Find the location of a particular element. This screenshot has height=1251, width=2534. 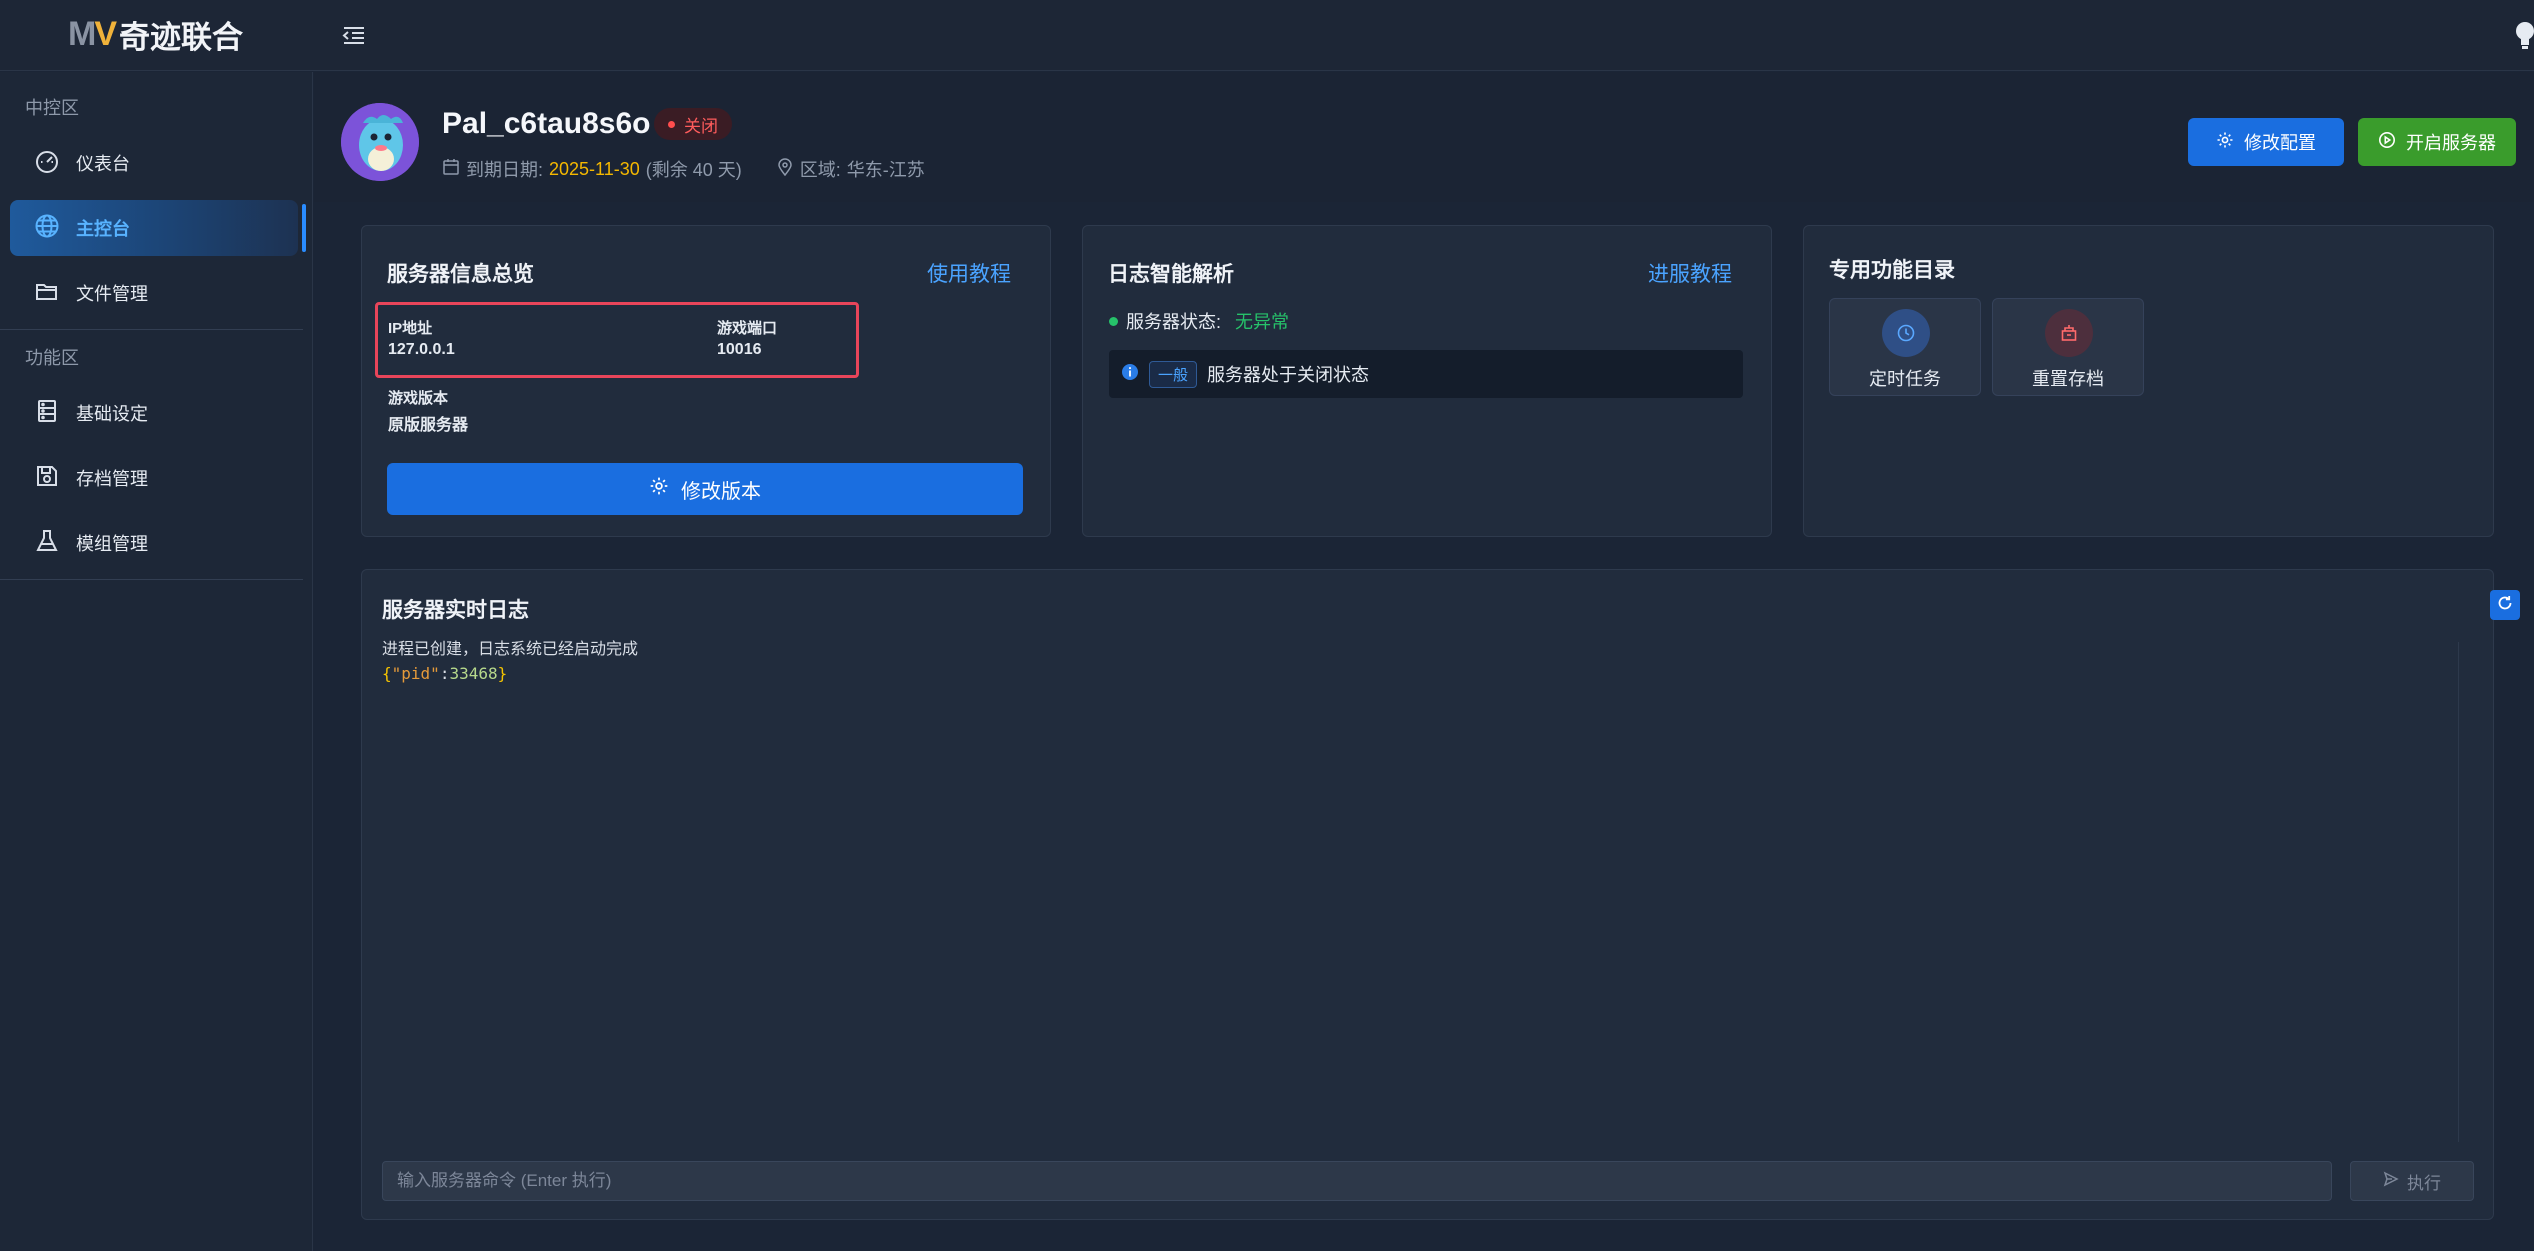

start-server-label: 开启服务器 is located at coordinates (2451, 143).